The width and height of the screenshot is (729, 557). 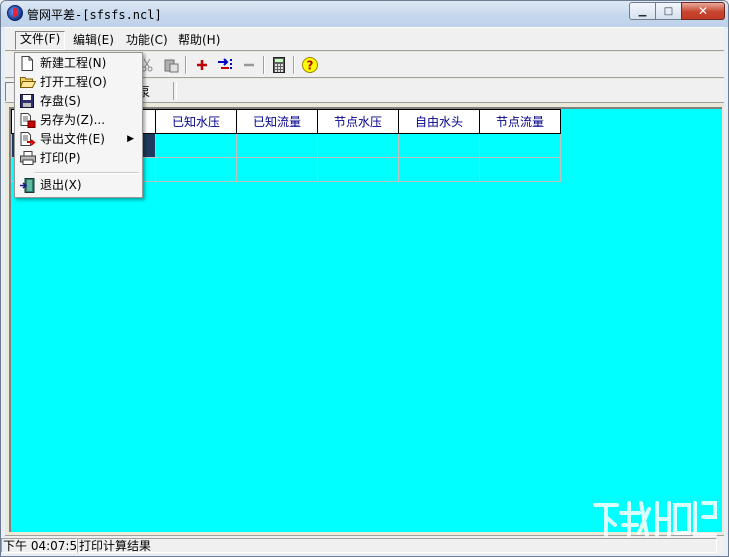 I want to click on status-message: 打印计算结果, so click(x=397, y=545).